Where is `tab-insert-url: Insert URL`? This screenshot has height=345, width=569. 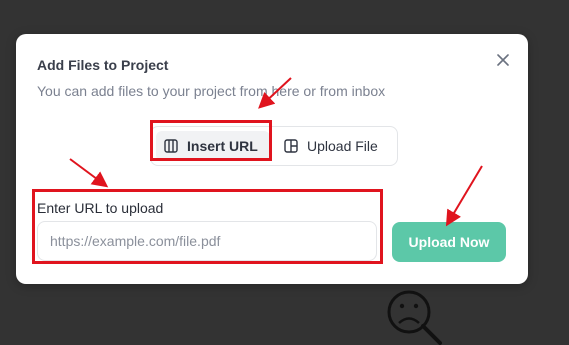 tab-insert-url: Insert URL is located at coordinates (213, 146).